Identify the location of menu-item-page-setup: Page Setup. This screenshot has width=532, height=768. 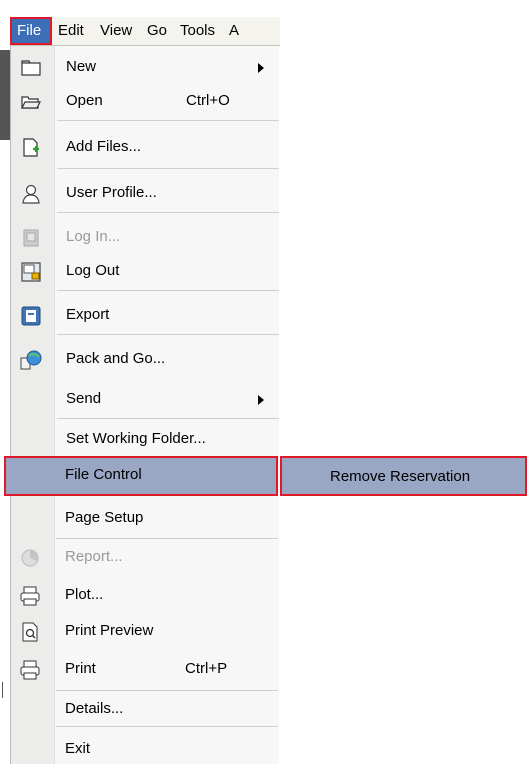
(144, 519).